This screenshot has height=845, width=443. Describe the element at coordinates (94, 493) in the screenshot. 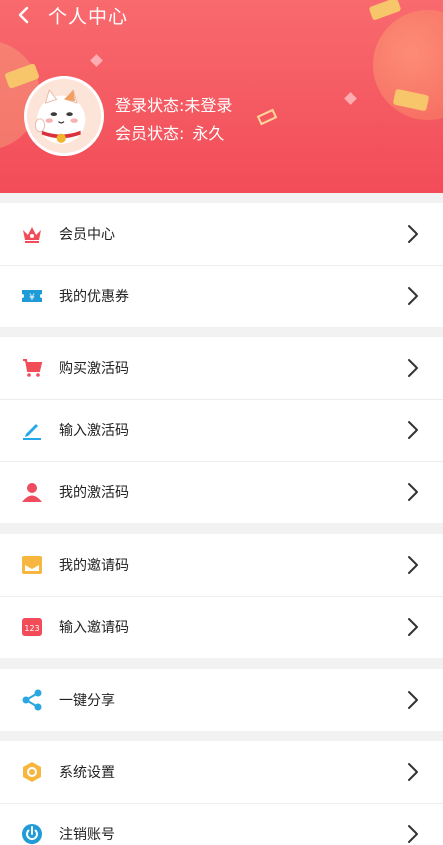

I see `menu-label: 我的激活码` at that location.